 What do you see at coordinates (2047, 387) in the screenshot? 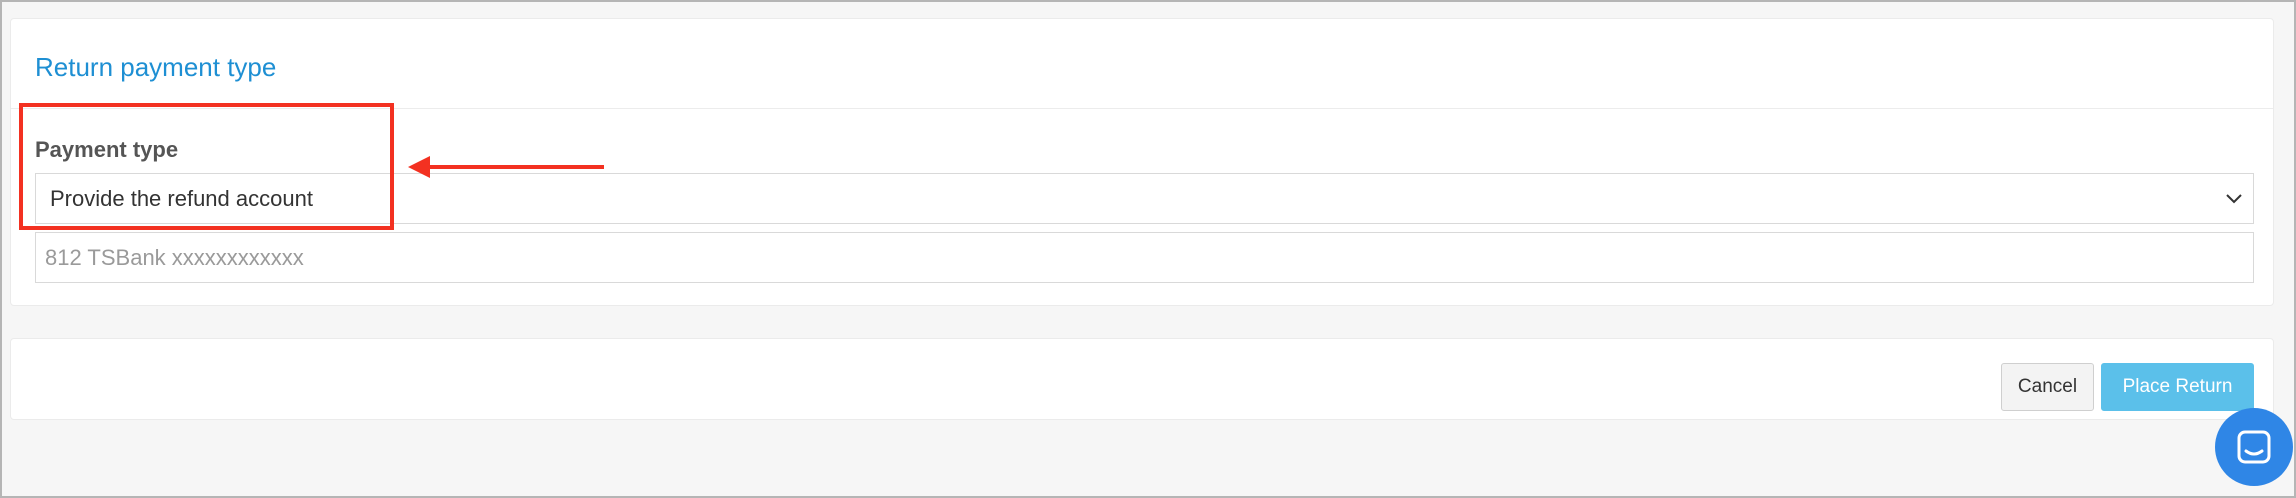
I see `cancel-button: Cancel` at bounding box center [2047, 387].